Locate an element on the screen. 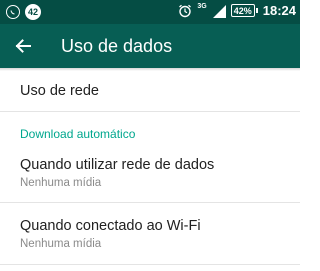 The width and height of the screenshot is (320, 271). signal-icon is located at coordinates (219, 11).